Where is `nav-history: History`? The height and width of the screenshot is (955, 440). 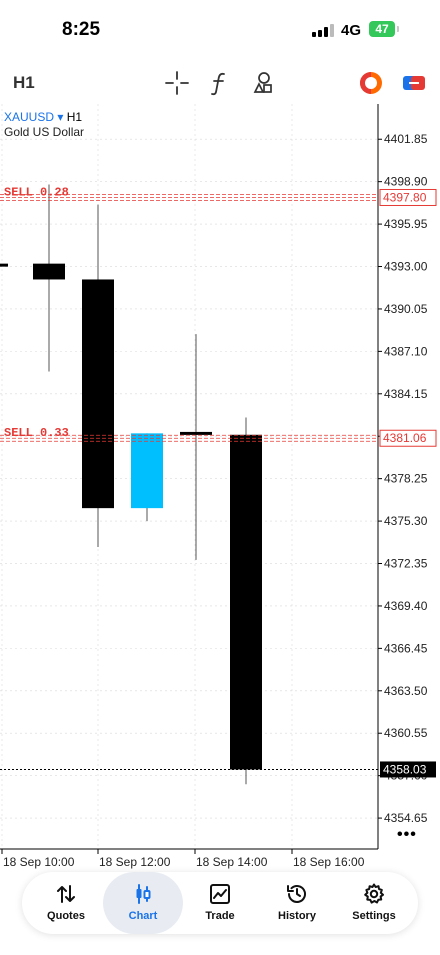 nav-history: History is located at coordinates (297, 903).